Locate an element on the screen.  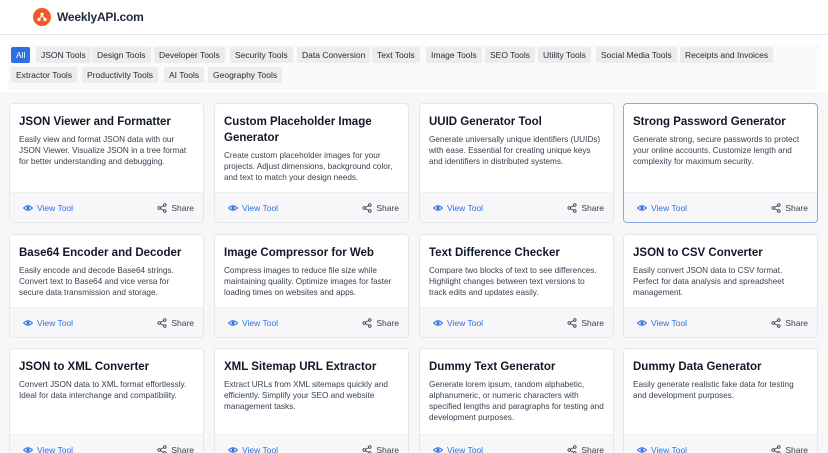
tool-title: XML Sitemap URL Extractor is located at coordinates (311, 367).